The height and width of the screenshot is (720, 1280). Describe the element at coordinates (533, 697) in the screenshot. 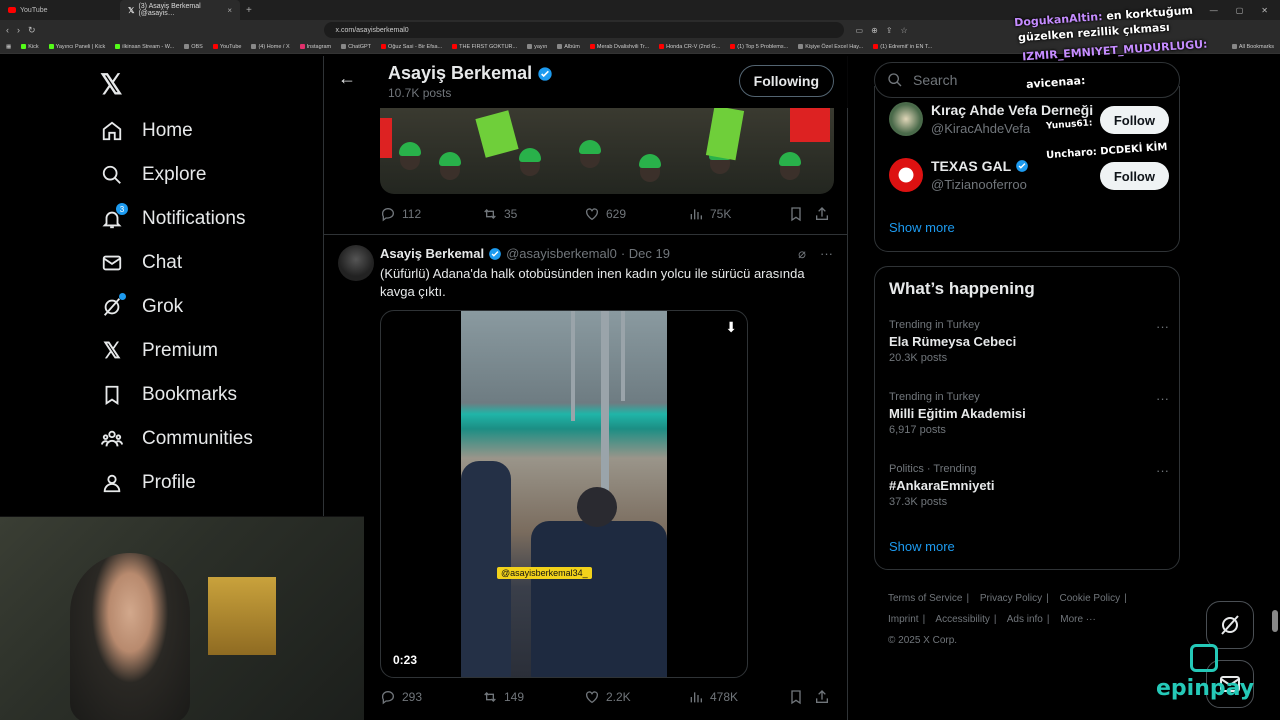

I see `repost-button: 149` at that location.